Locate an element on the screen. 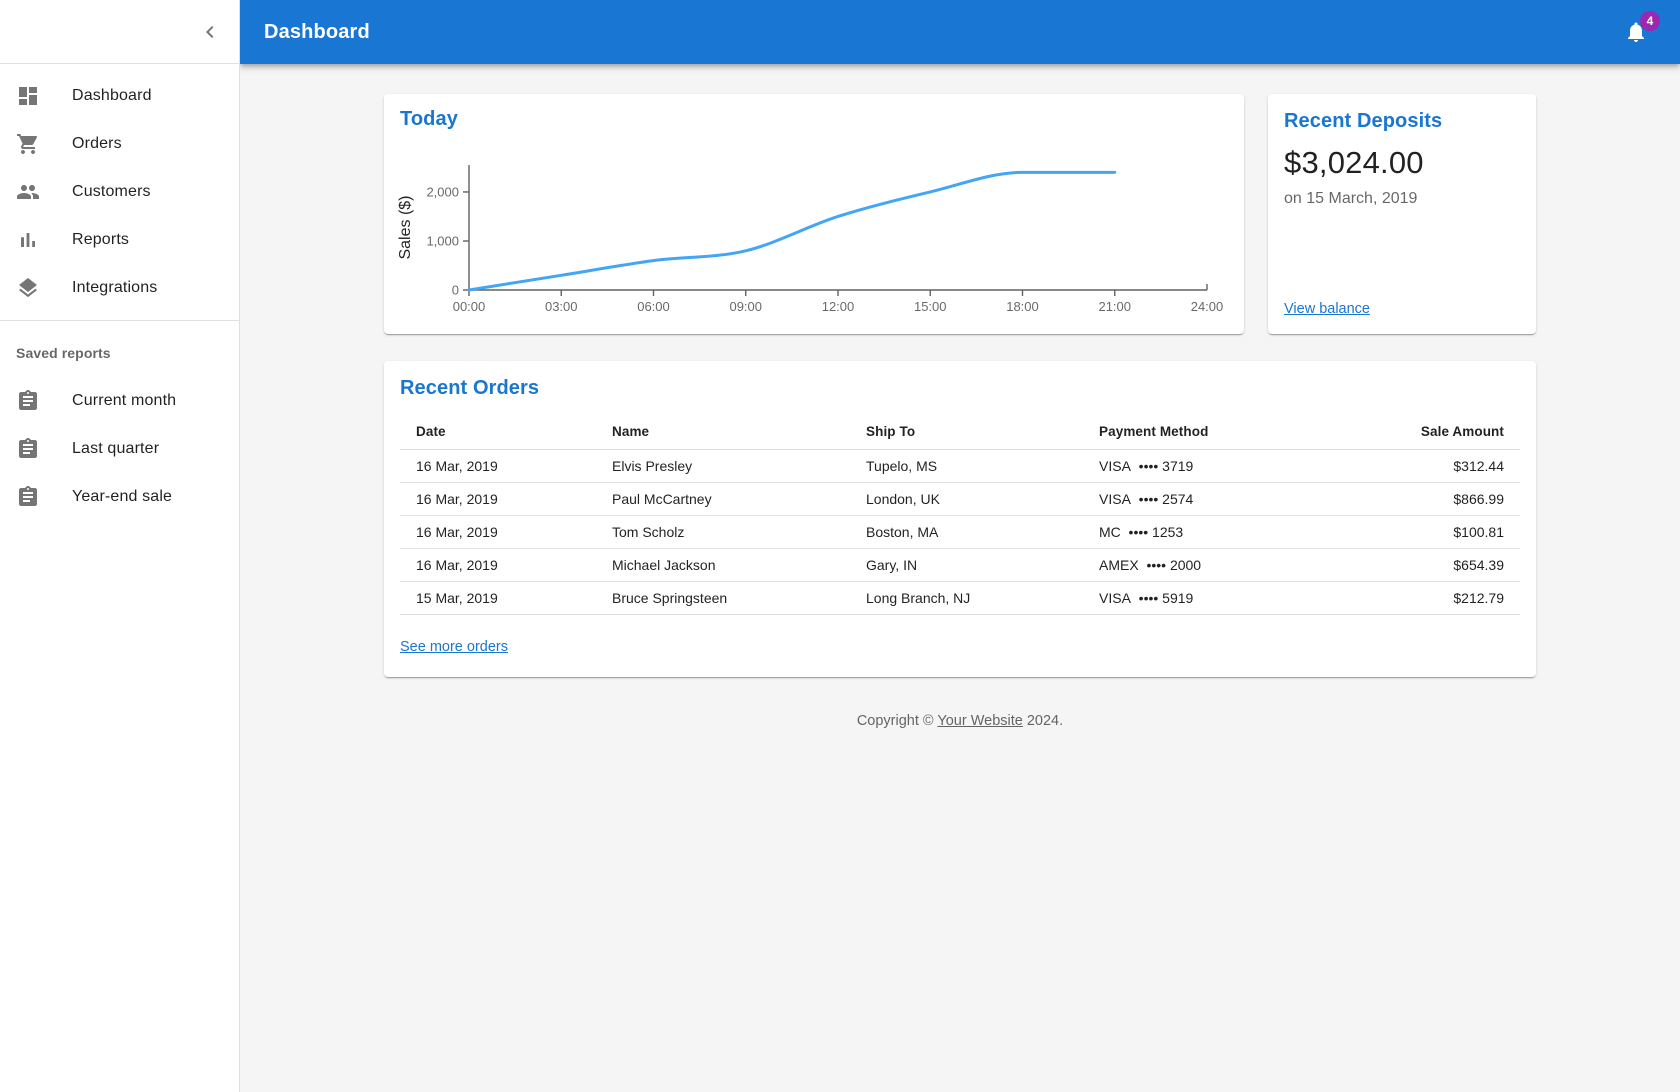 The height and width of the screenshot is (1092, 1680). cell-ship-to: London, UK is located at coordinates (966, 499).